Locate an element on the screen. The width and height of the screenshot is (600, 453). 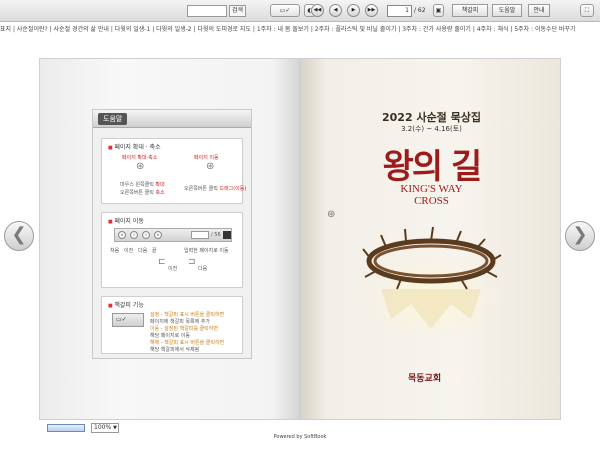
nav-label: 입력한 페이지로 이동 is located at coordinates (206, 251).